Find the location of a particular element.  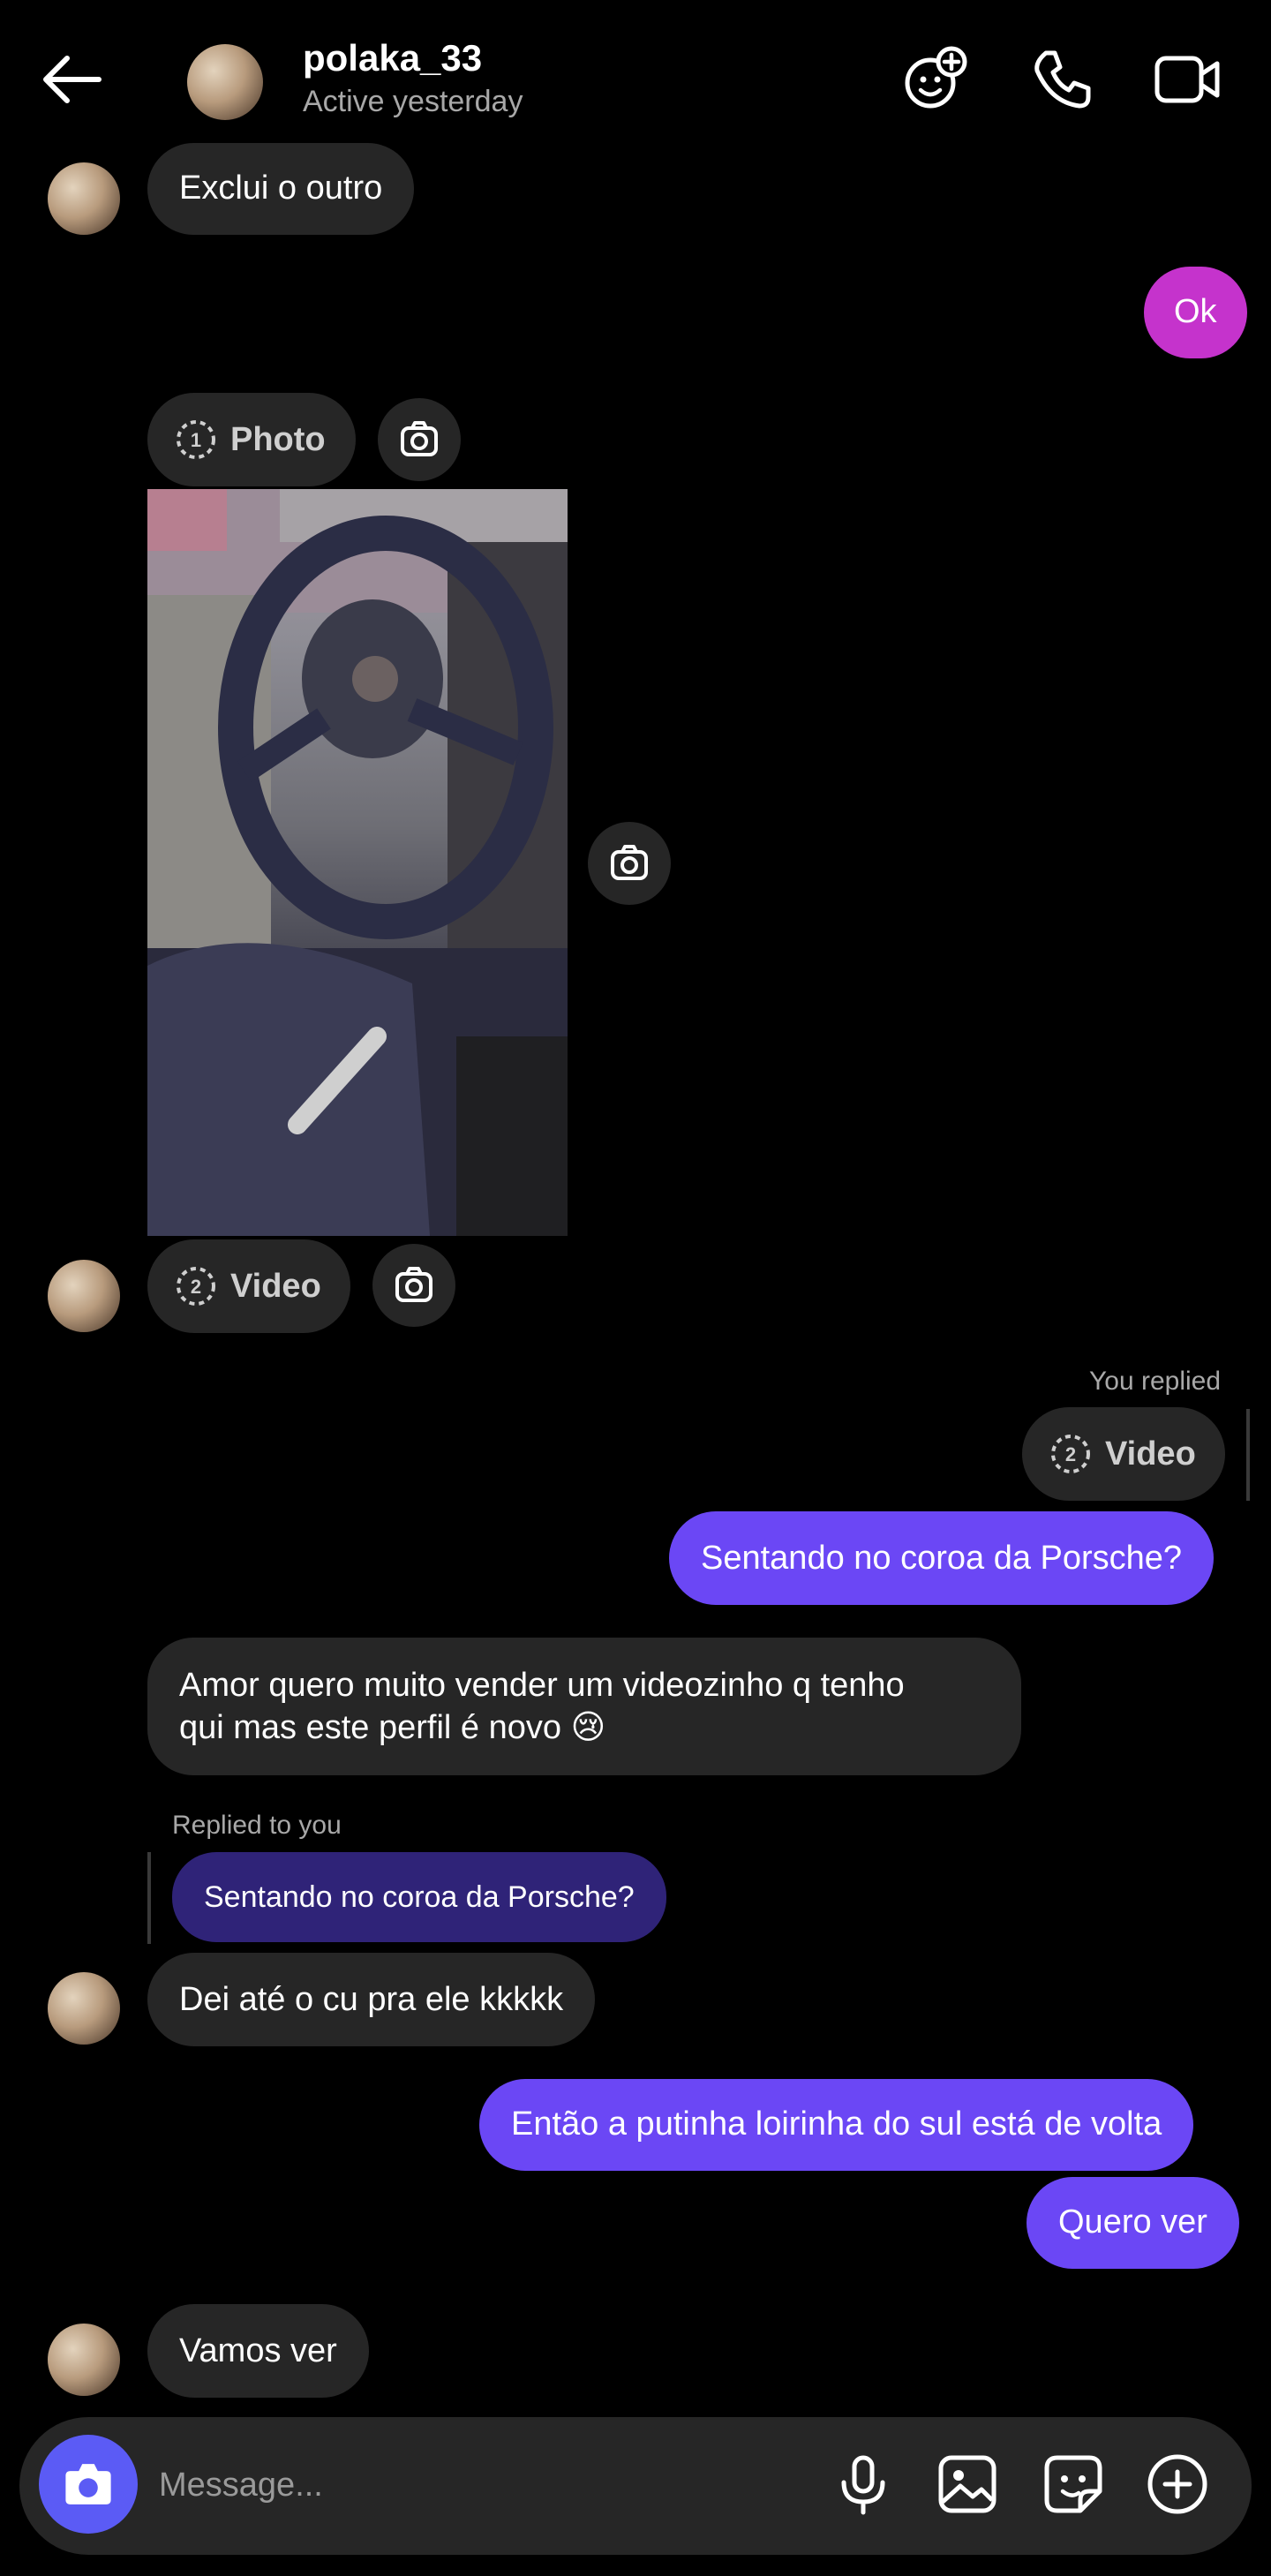

more-options-button is located at coordinates (1177, 2485).